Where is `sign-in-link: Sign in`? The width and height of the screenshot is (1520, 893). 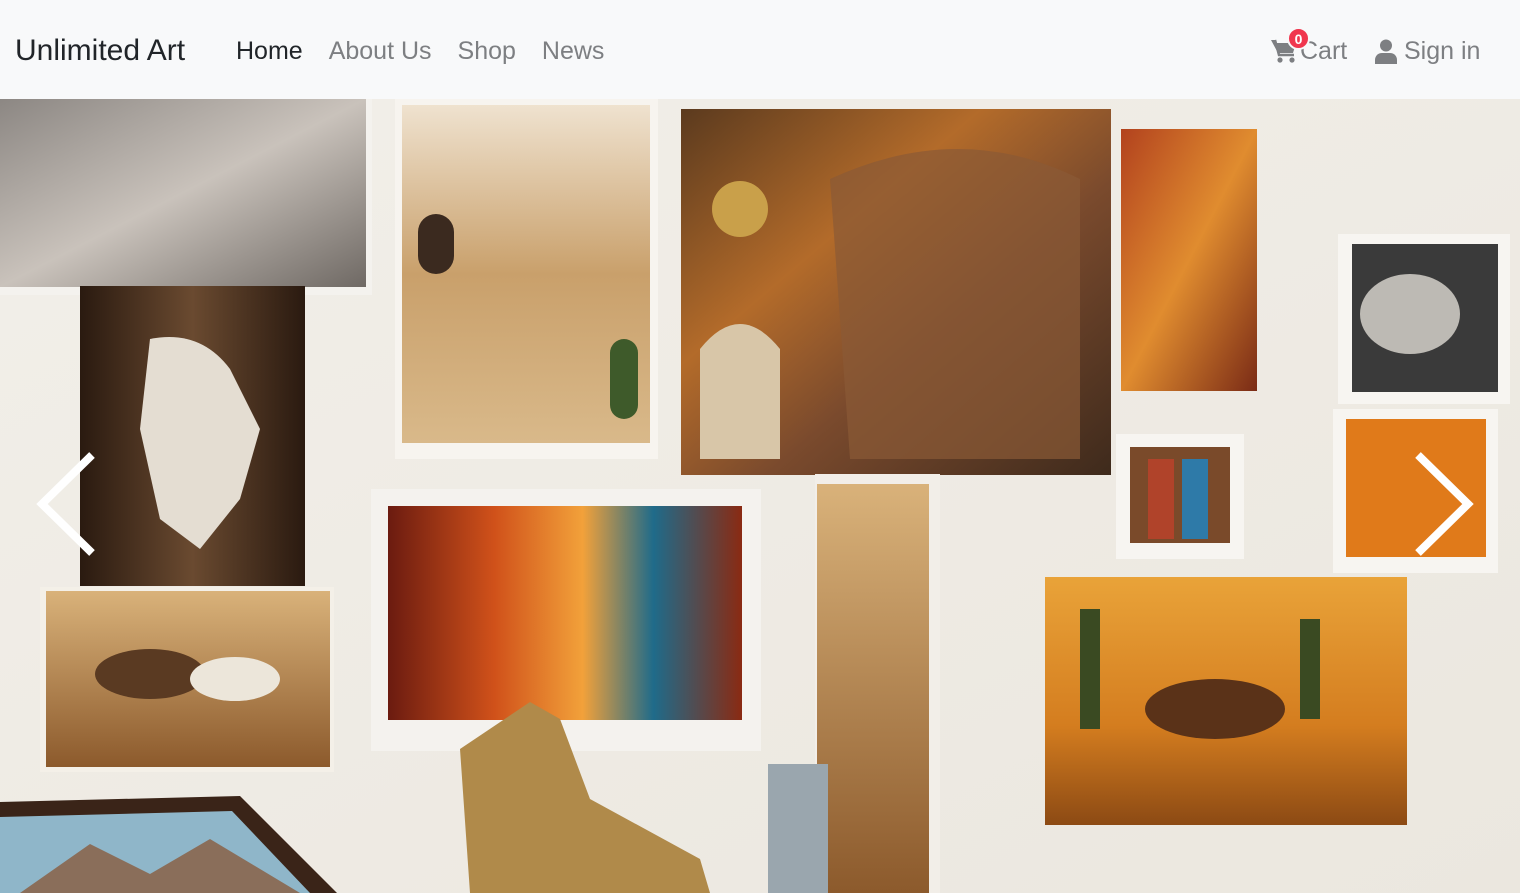 sign-in-link: Sign in is located at coordinates (1427, 51).